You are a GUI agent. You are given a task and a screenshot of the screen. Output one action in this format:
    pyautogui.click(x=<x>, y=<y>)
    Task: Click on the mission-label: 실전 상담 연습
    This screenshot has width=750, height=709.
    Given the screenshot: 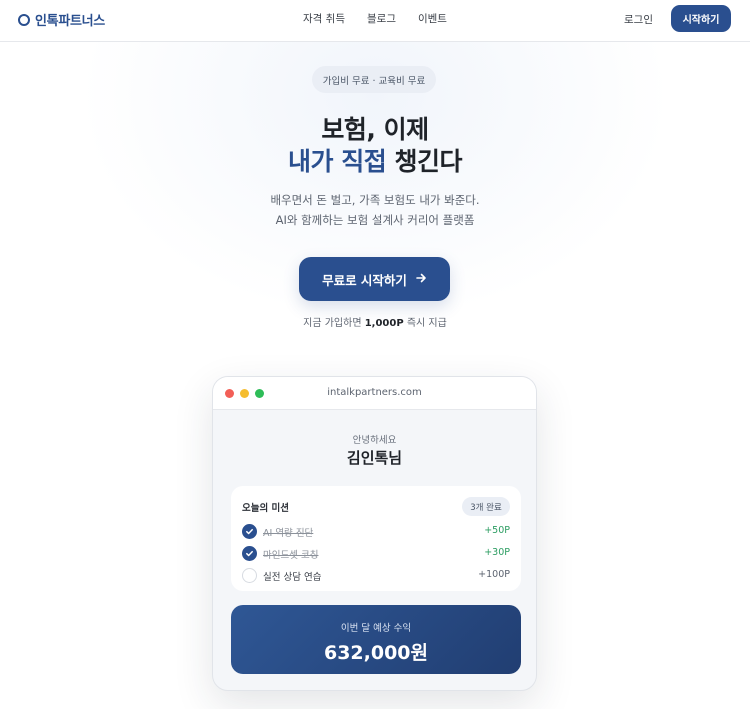 What is the action you would take?
    pyautogui.click(x=292, y=577)
    